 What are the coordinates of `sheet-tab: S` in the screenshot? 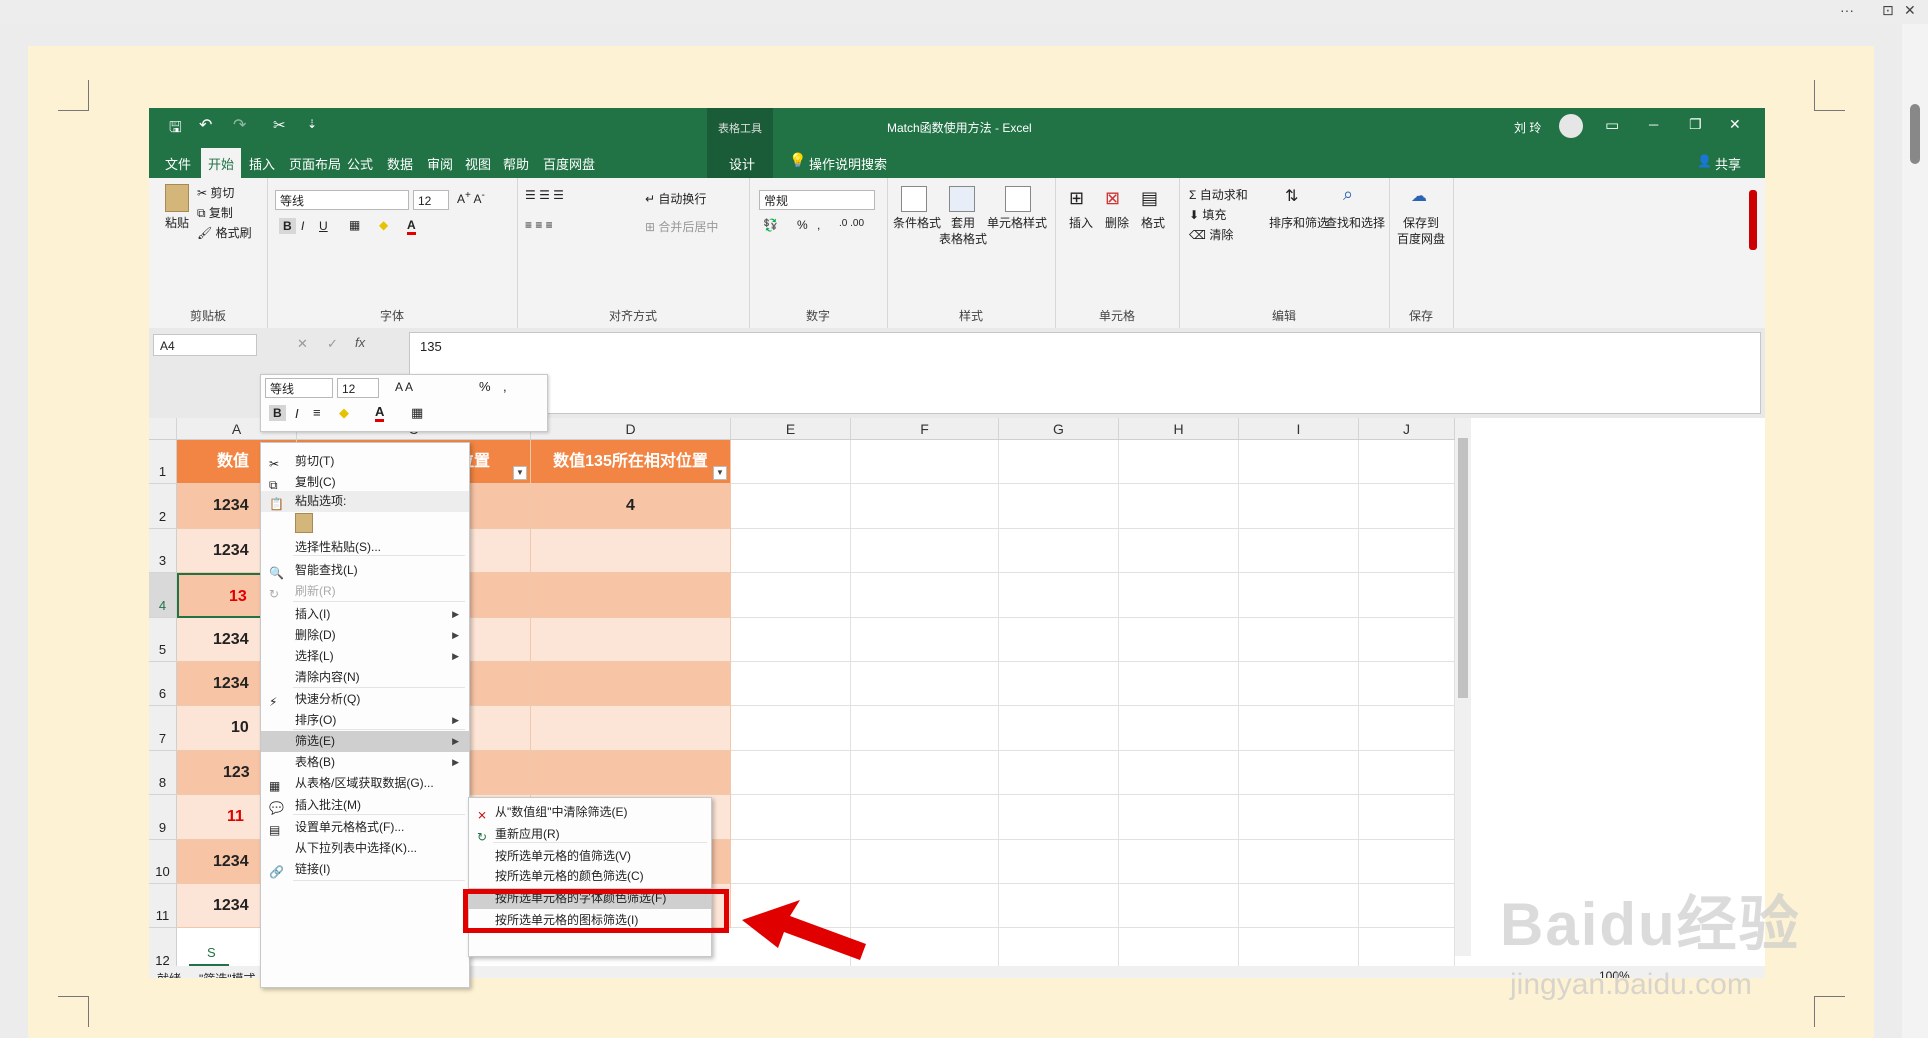 It's located at (209, 954).